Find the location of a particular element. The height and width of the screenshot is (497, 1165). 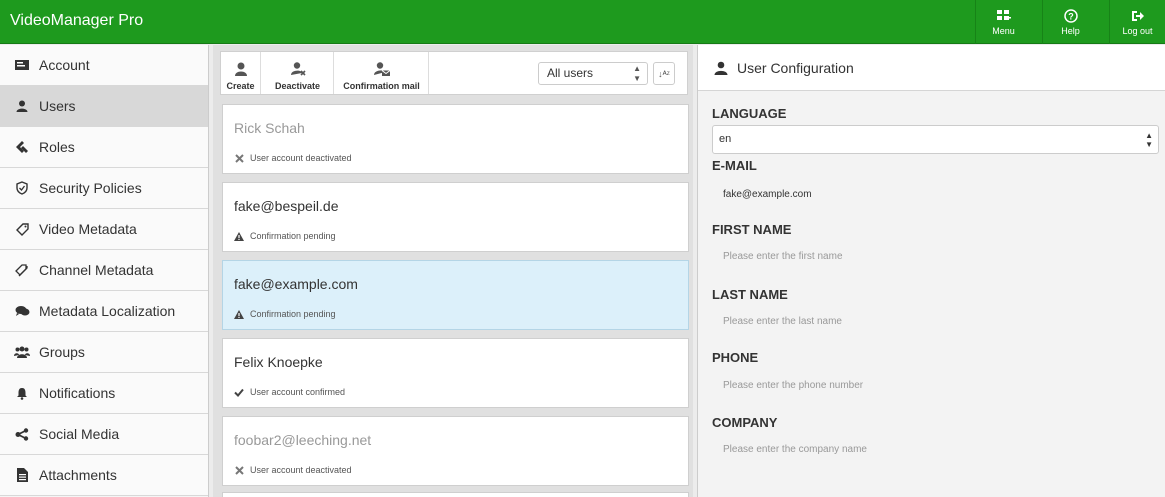

help-button: ? Help is located at coordinates (1070, 22).